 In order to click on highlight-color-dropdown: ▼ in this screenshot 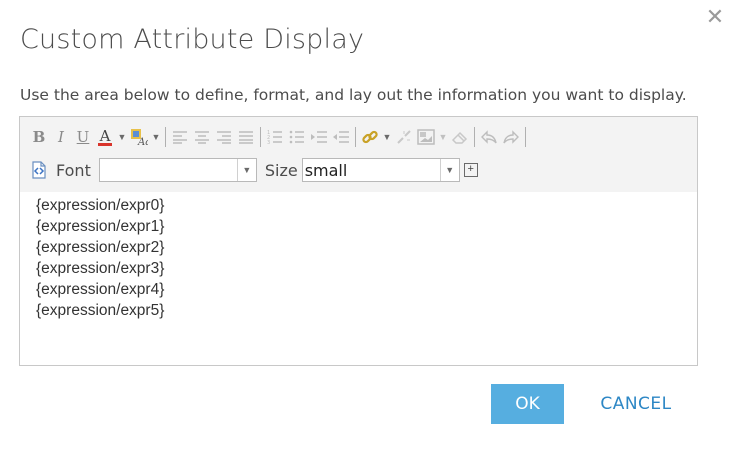, I will do `click(156, 137)`.